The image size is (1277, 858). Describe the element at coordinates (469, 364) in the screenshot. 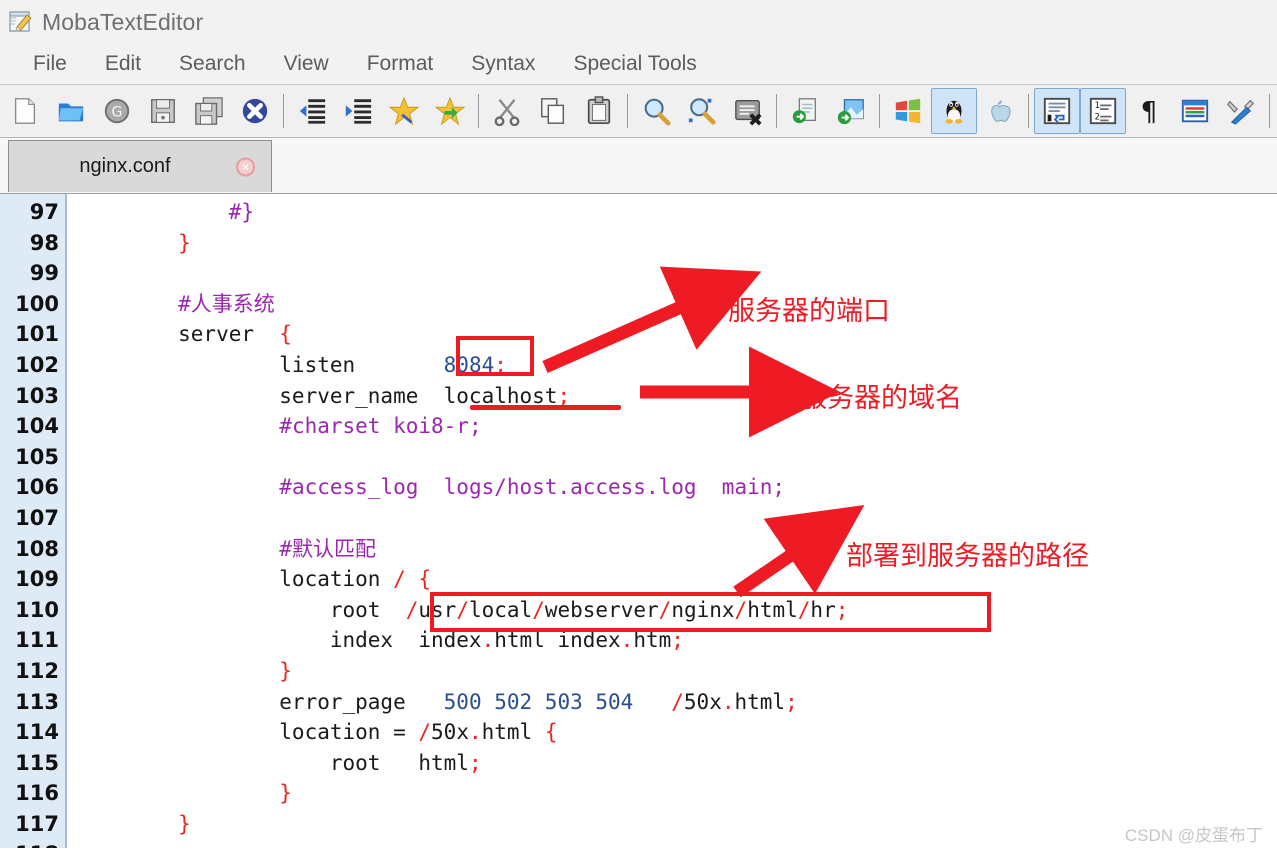

I see `code-token-num: 8084` at that location.